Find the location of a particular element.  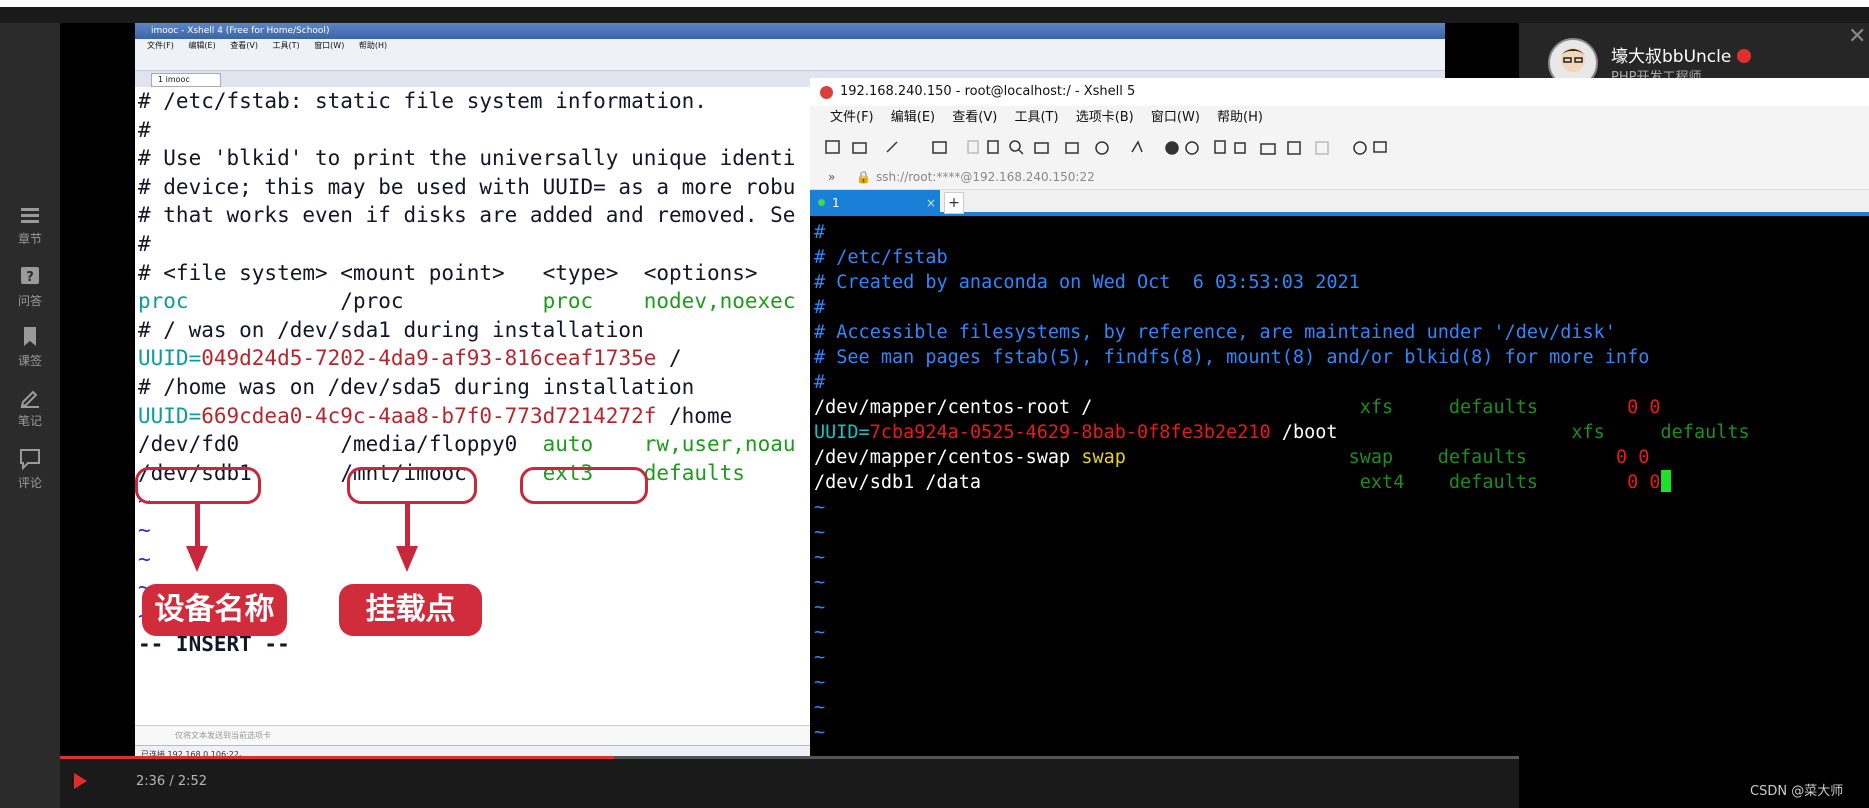

sidebar-item-note: 笔记 is located at coordinates (30, 408).